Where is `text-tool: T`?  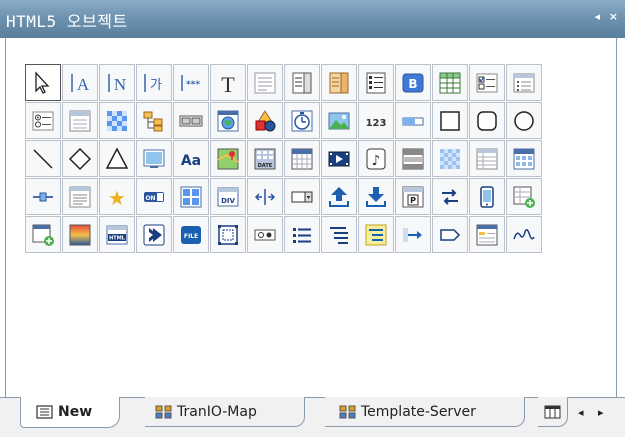 text-tool: T is located at coordinates (228, 82).